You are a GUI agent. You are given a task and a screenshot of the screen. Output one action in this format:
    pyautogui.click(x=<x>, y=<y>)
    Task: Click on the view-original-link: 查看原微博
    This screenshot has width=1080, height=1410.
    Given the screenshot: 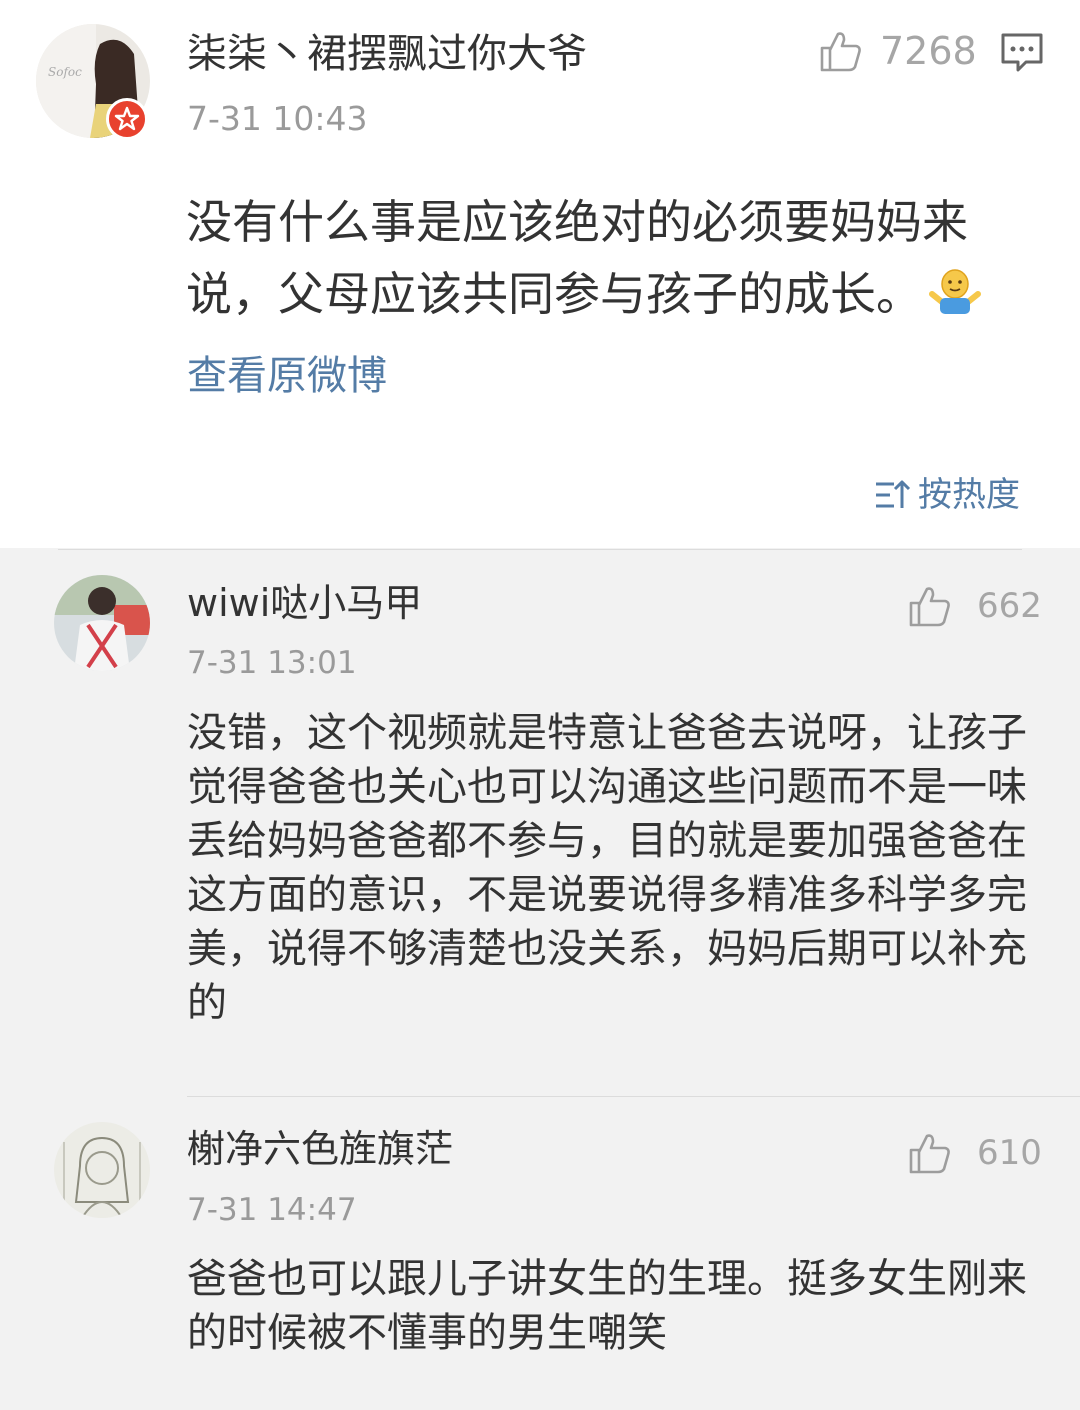 What is the action you would take?
    pyautogui.click(x=287, y=376)
    